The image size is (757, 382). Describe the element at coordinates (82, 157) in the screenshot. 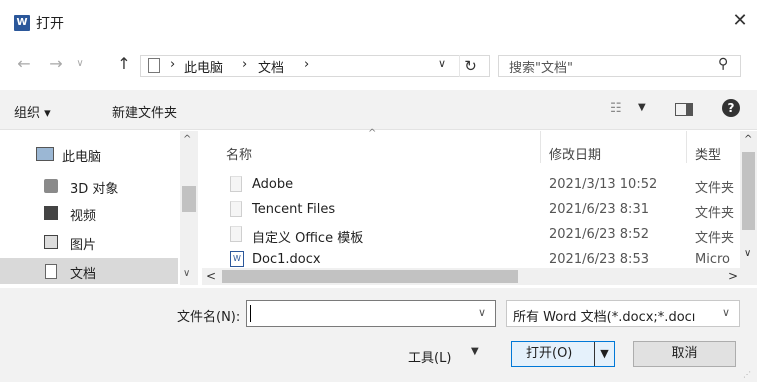

I see `sidebar-item-label: 此电脑` at that location.